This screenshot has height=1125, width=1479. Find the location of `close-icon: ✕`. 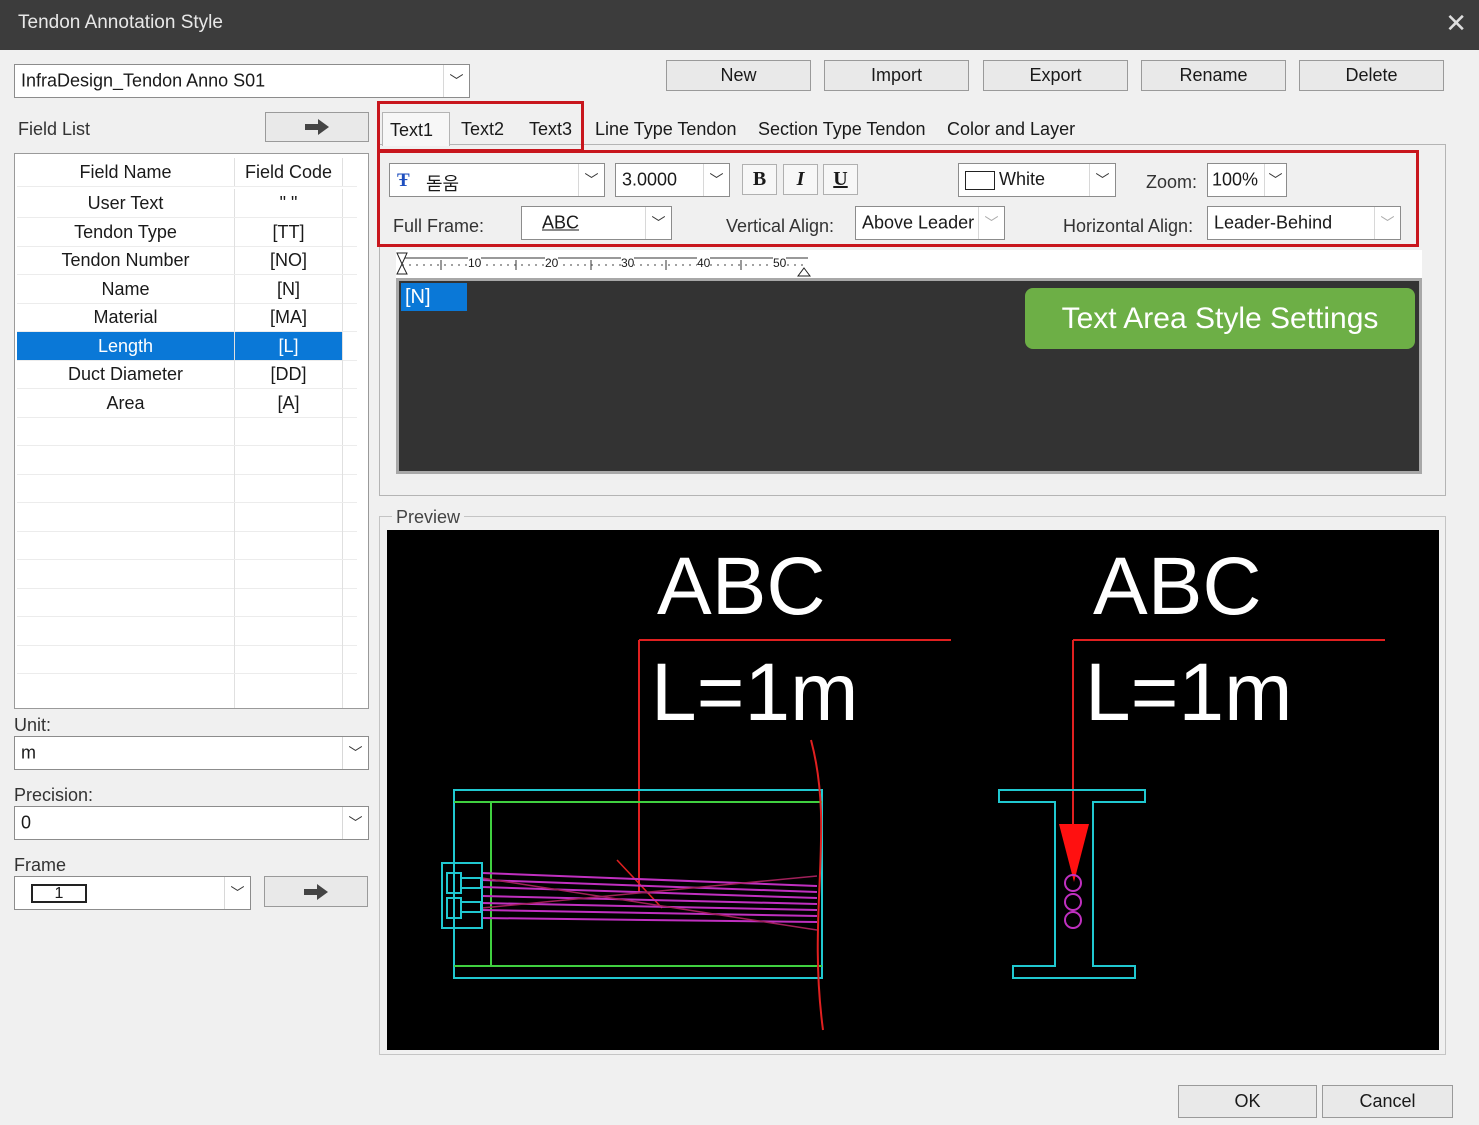

close-icon: ✕ is located at coordinates (1456, 23).